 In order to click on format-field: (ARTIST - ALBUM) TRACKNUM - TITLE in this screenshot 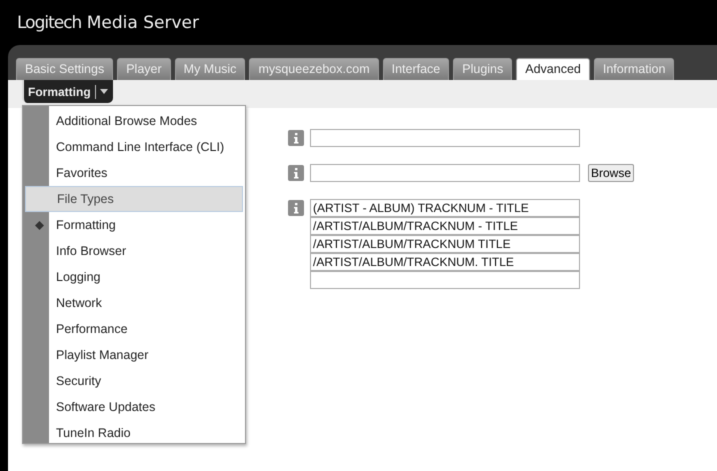, I will do `click(445, 208)`.